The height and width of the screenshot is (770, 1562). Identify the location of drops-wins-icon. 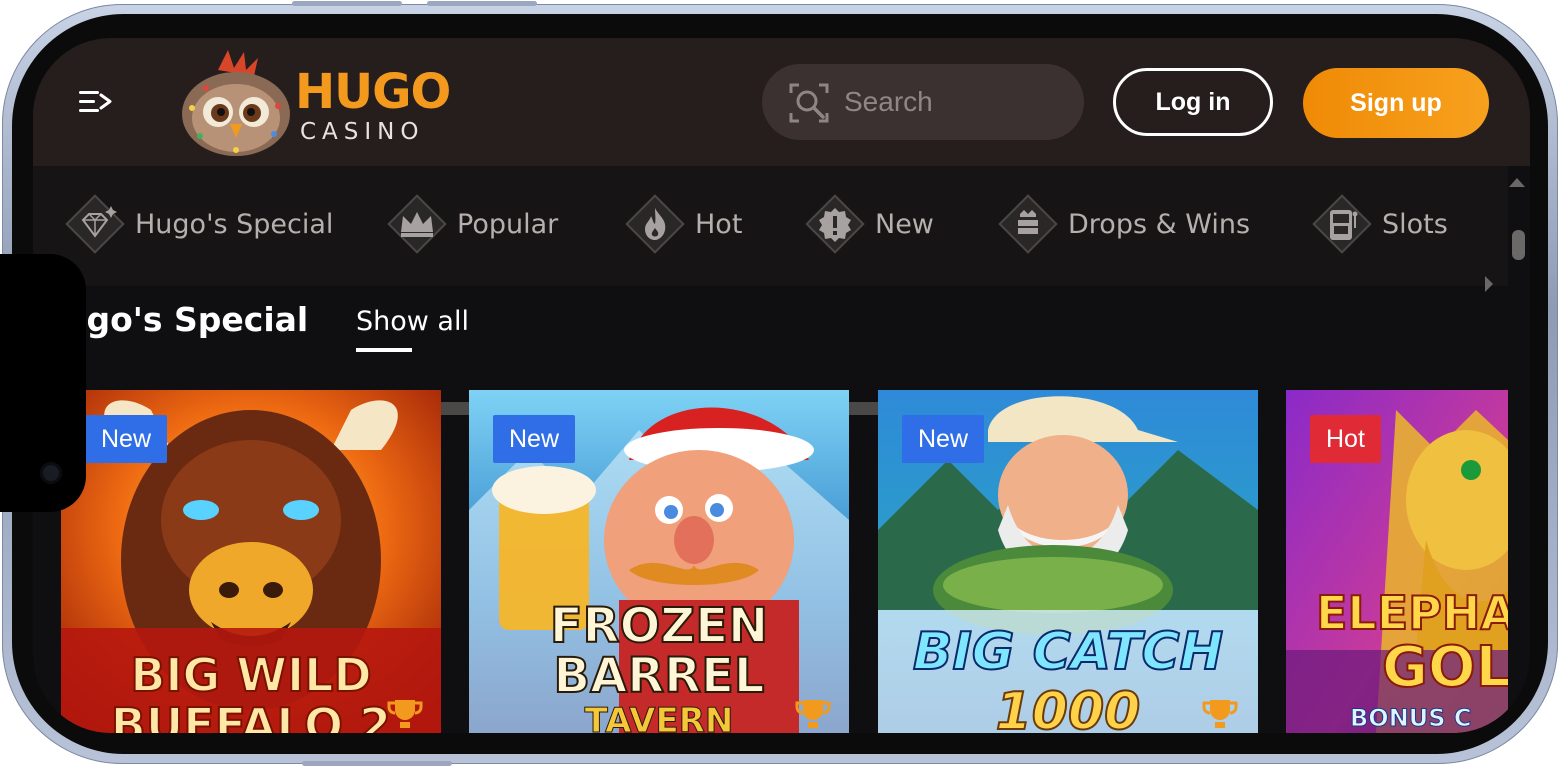
(1028, 224).